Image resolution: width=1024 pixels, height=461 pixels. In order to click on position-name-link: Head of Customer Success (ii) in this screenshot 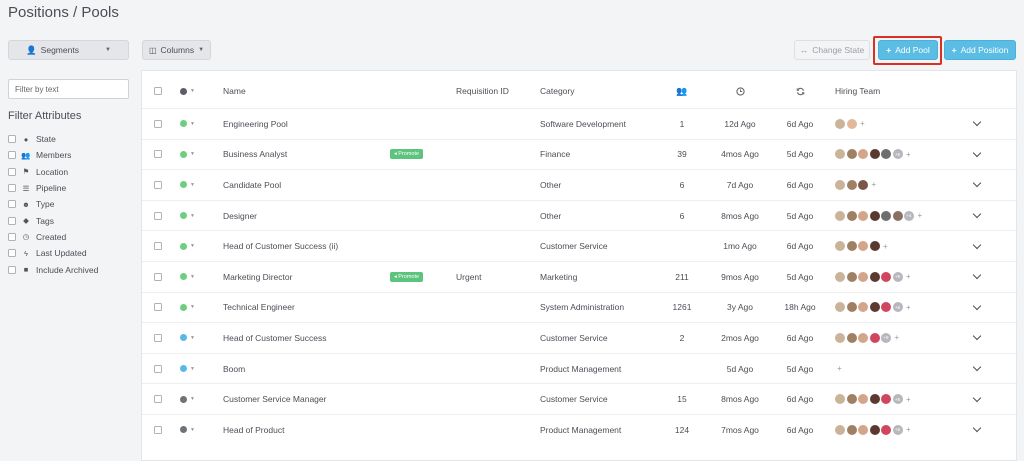, I will do `click(280, 246)`.